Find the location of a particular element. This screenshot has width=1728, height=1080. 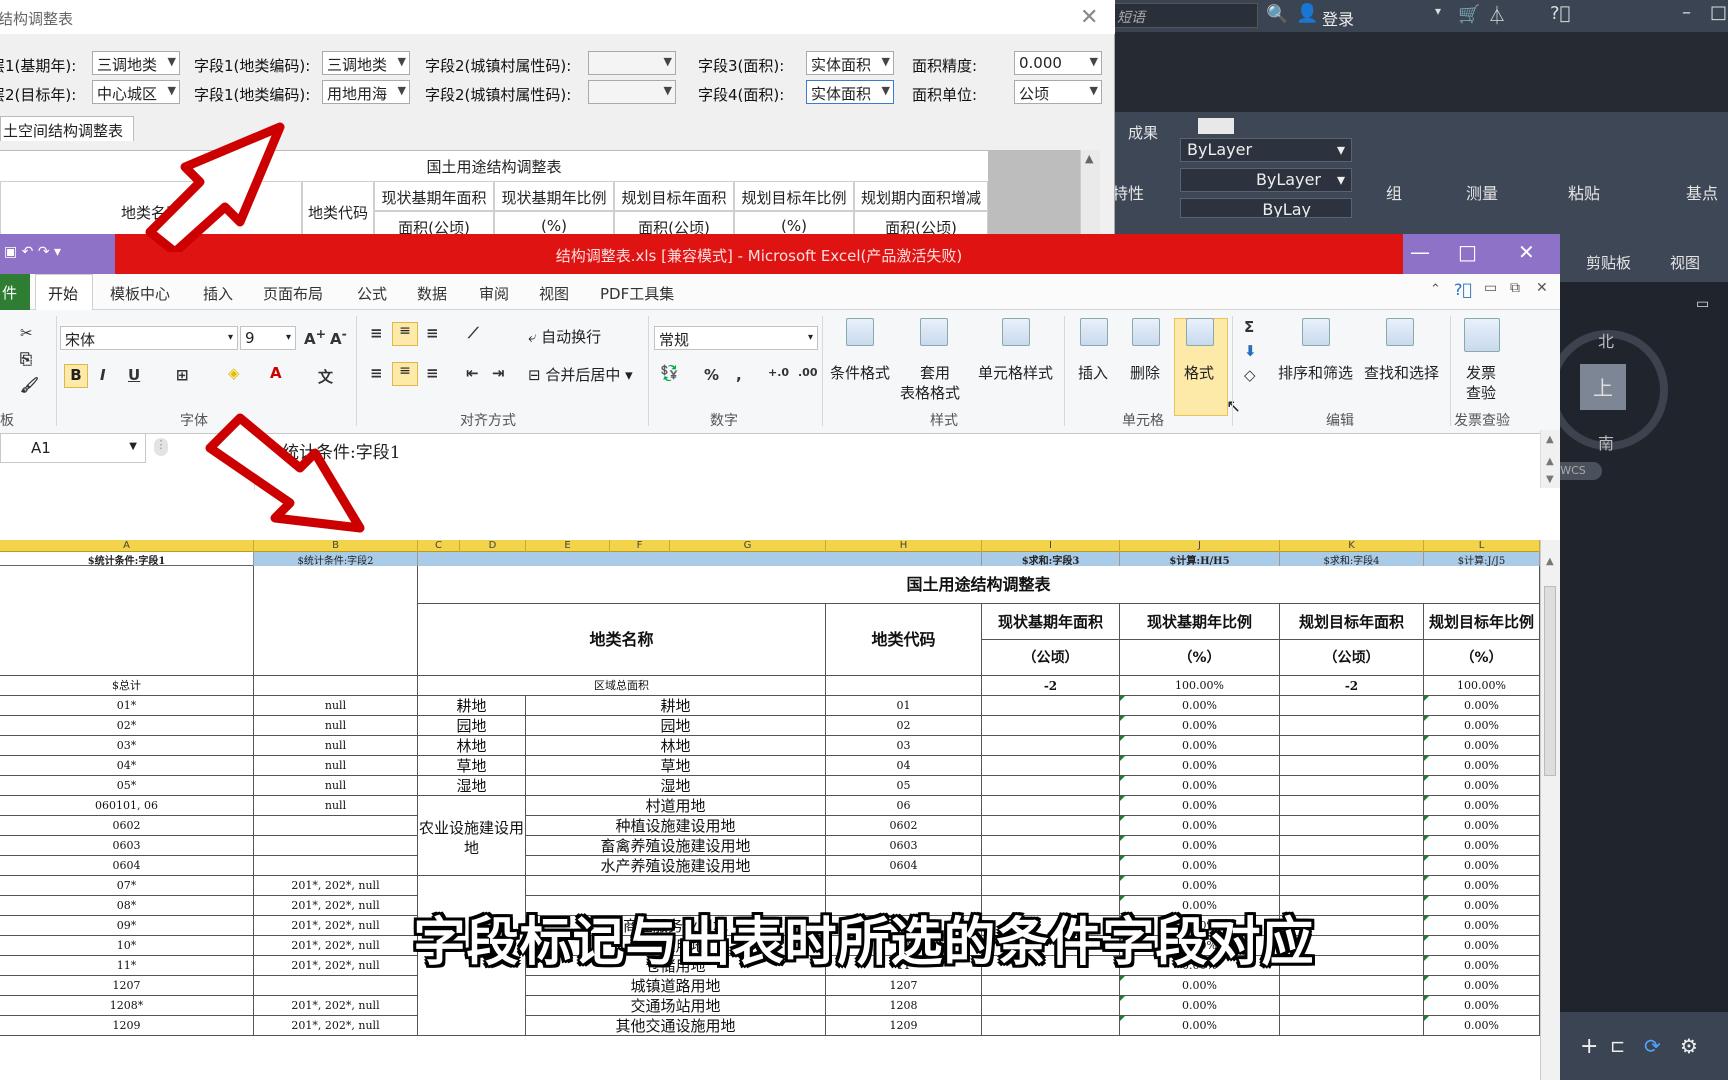

row-16-a: 1209 is located at coordinates (127, 1026).